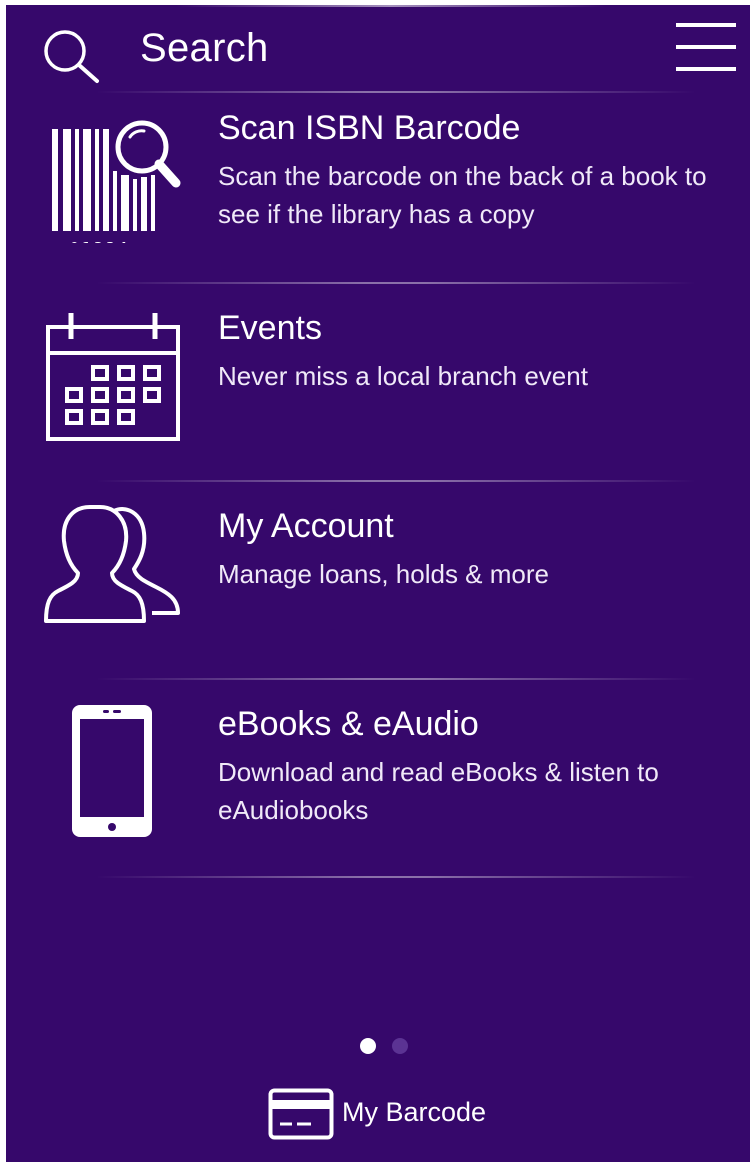 The height and width of the screenshot is (1165, 754). What do you see at coordinates (414, 1112) in the screenshot?
I see `my-barcode-label: My Barcode` at bounding box center [414, 1112].